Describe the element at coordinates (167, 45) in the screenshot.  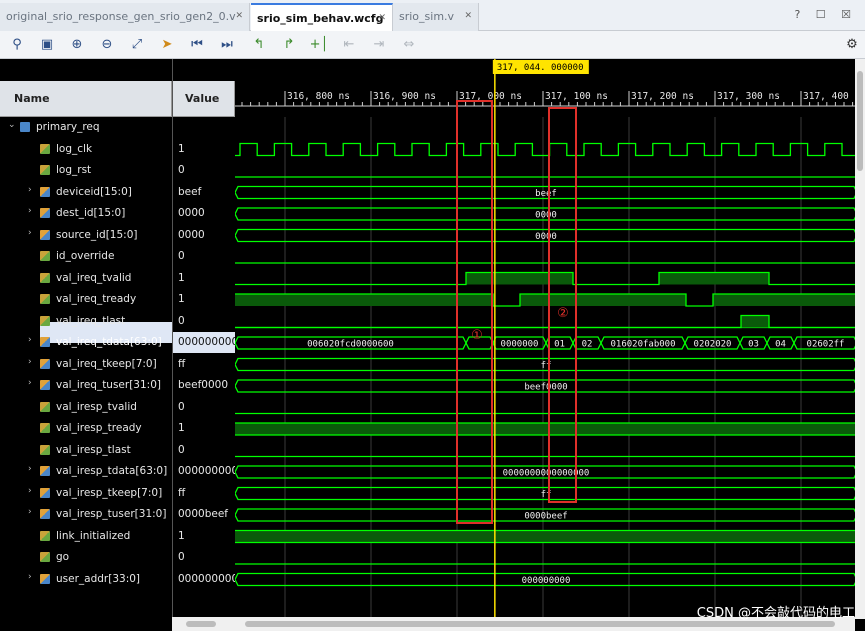
I see `goto-cursor-icon: ➤` at that location.